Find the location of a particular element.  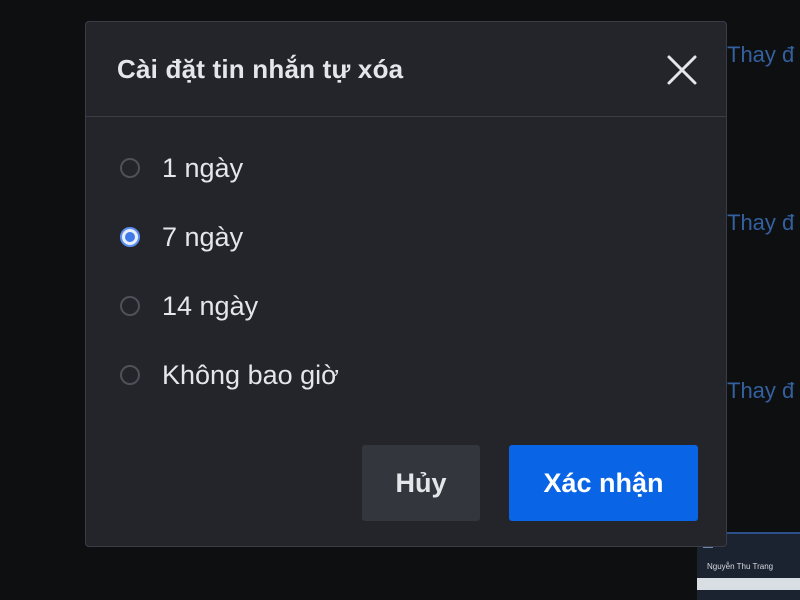

option-never: Không bao giờ is located at coordinates (229, 375).